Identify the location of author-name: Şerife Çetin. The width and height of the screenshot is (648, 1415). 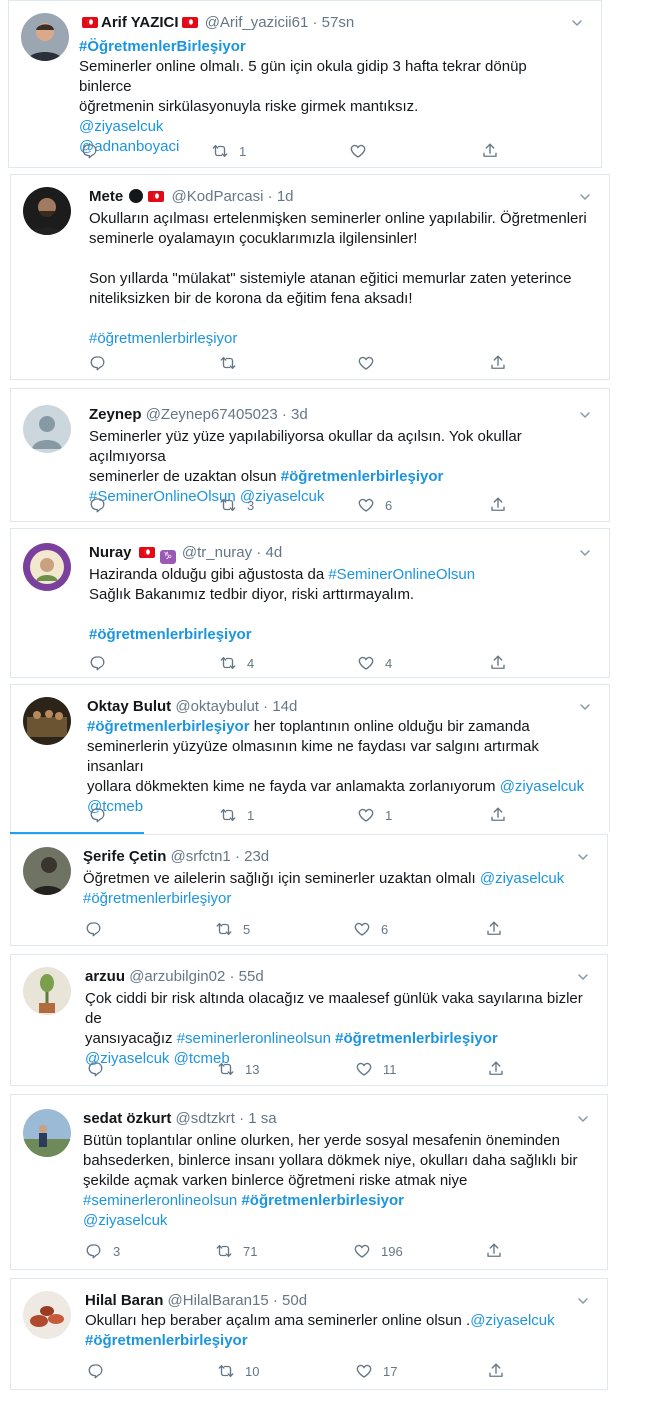
(124, 856).